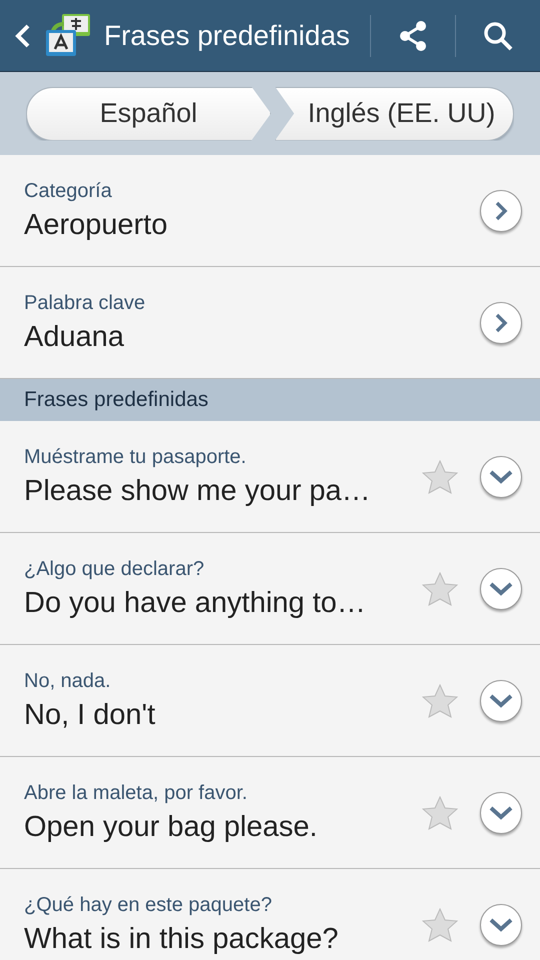  Describe the element at coordinates (96, 225) in the screenshot. I see `field-value: Aeropuerto` at that location.